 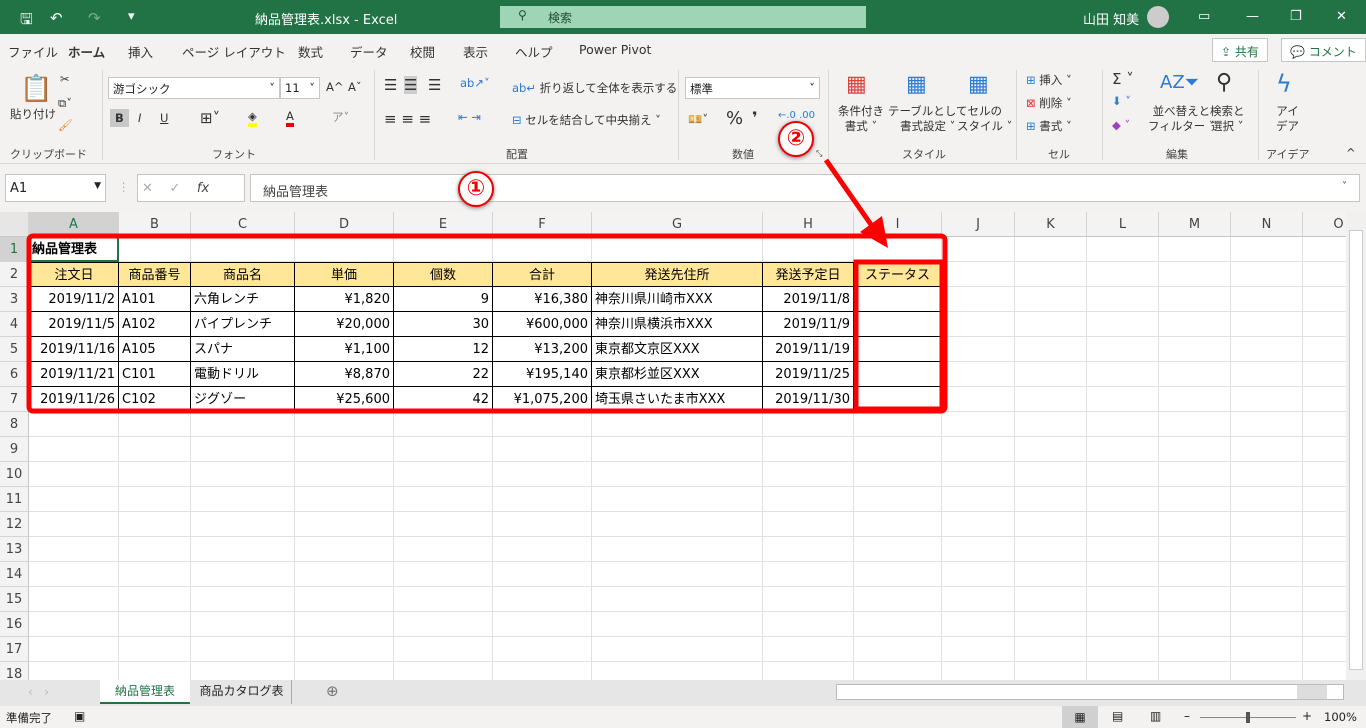 What do you see at coordinates (1121, 101) in the screenshot?
I see `fill-icon: ⬇ ˅` at bounding box center [1121, 101].